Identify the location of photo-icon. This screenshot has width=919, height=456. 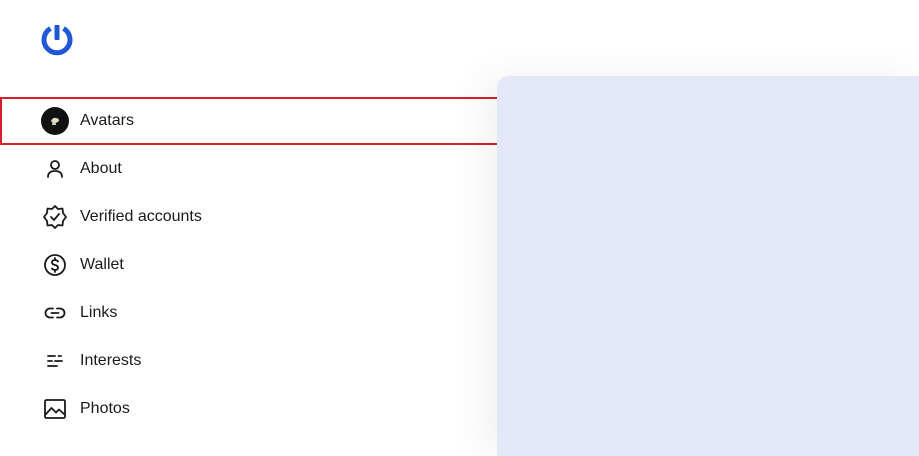
(55, 409).